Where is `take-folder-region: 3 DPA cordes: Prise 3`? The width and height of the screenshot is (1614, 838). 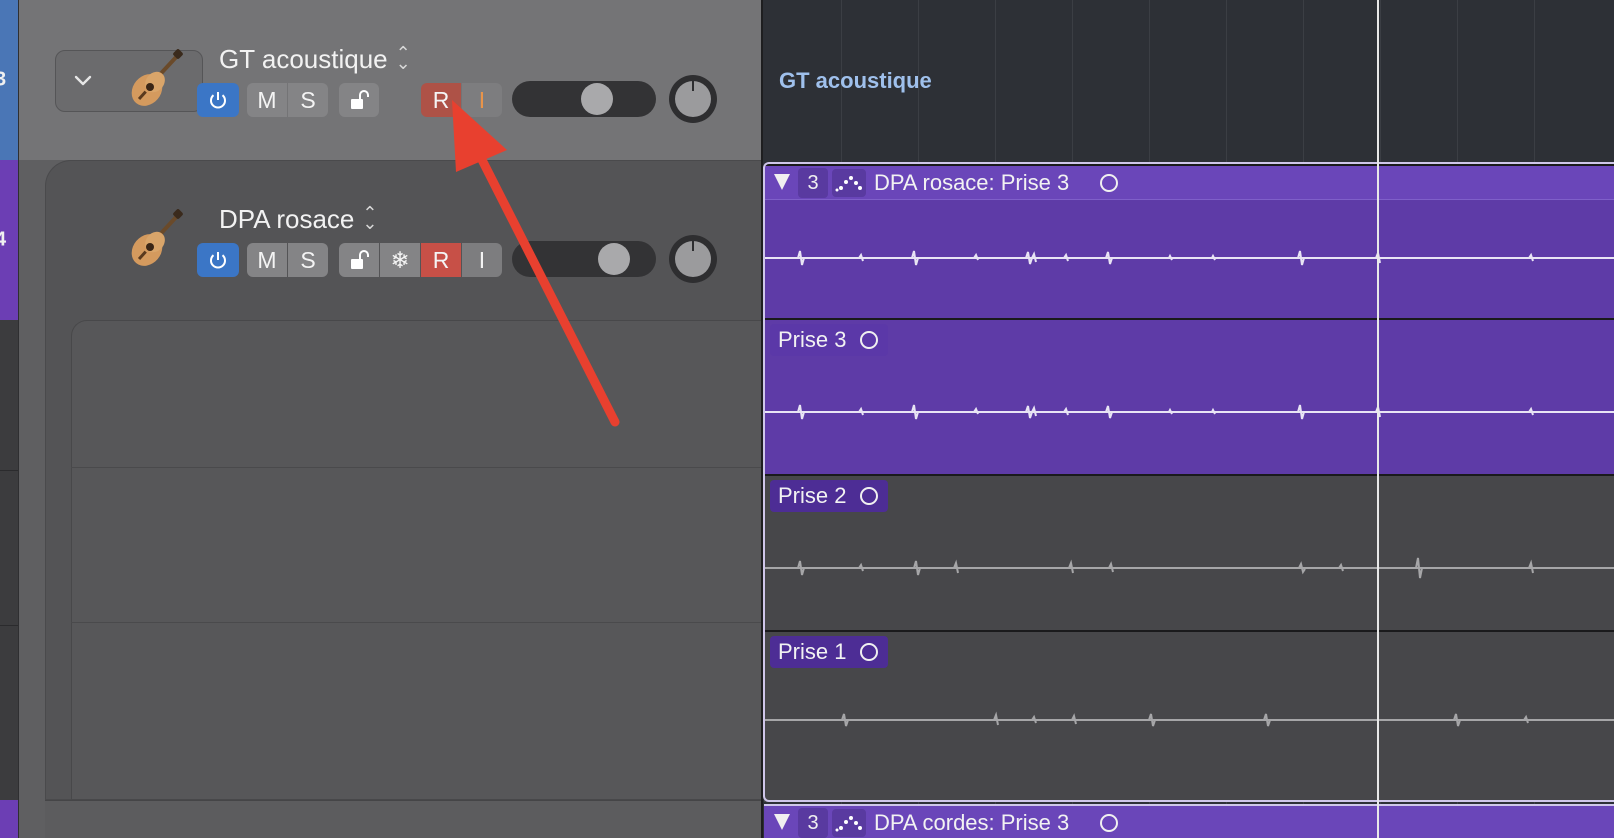 take-folder-region: 3 DPA cordes: Prise 3 is located at coordinates (1189, 821).